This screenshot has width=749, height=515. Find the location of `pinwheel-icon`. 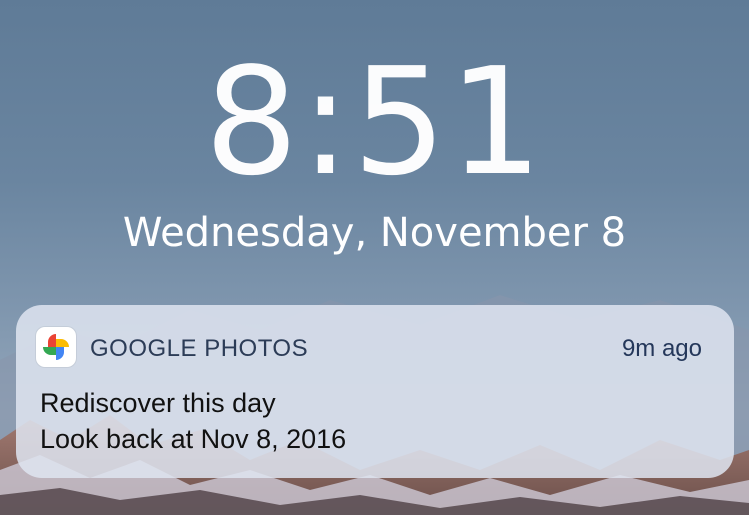

pinwheel-icon is located at coordinates (56, 347).